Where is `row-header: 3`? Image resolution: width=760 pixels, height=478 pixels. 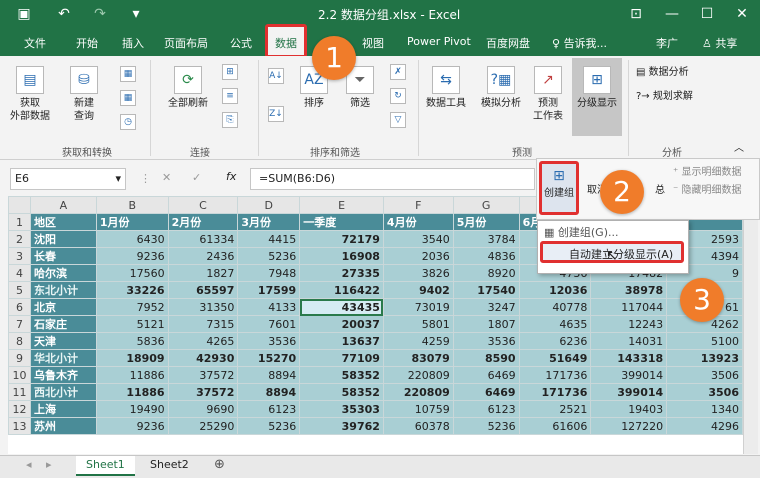
row-header: 3 is located at coordinates (19, 256).